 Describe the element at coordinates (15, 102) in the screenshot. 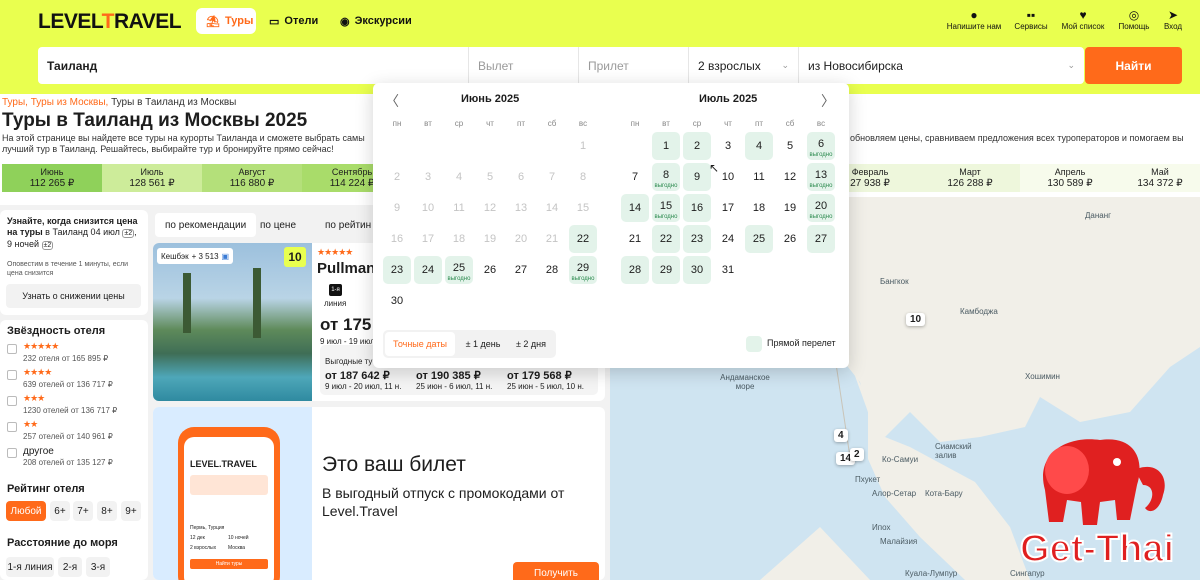

I see `breadcrumb-tours: Туры,` at that location.